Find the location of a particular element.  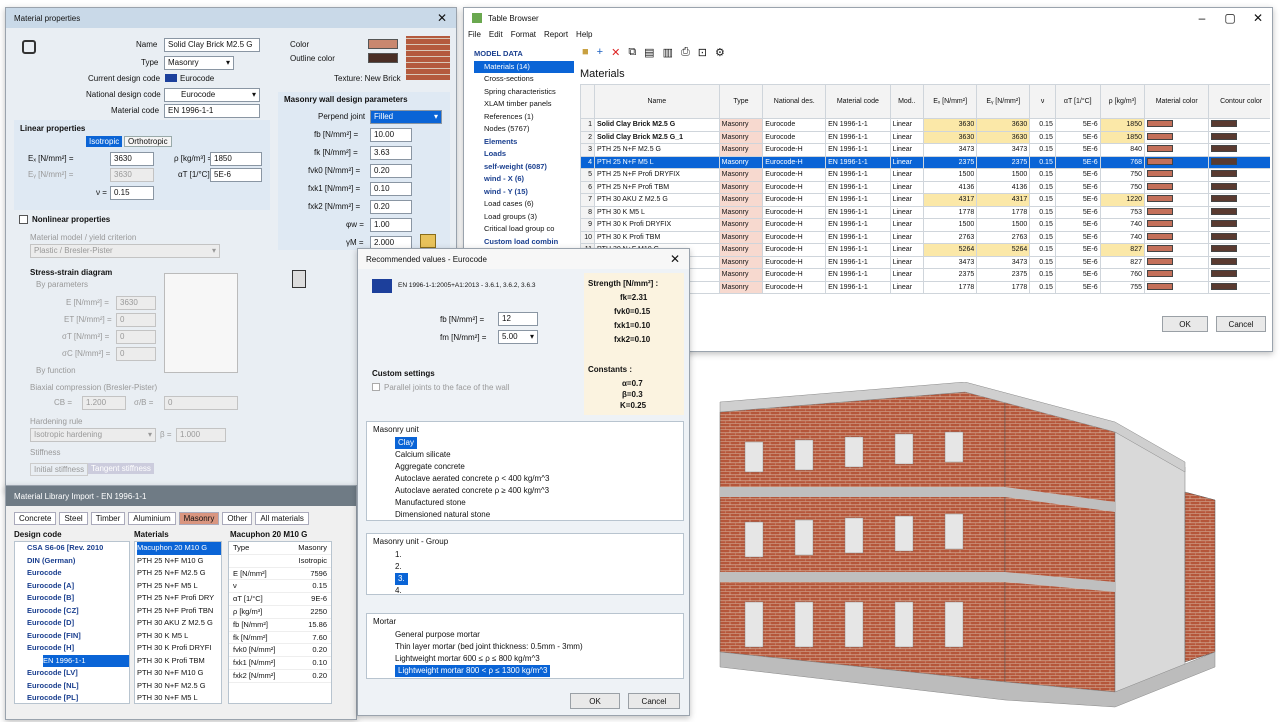

design-code-item: Eurocode [CZ] is located at coordinates (74, 611).